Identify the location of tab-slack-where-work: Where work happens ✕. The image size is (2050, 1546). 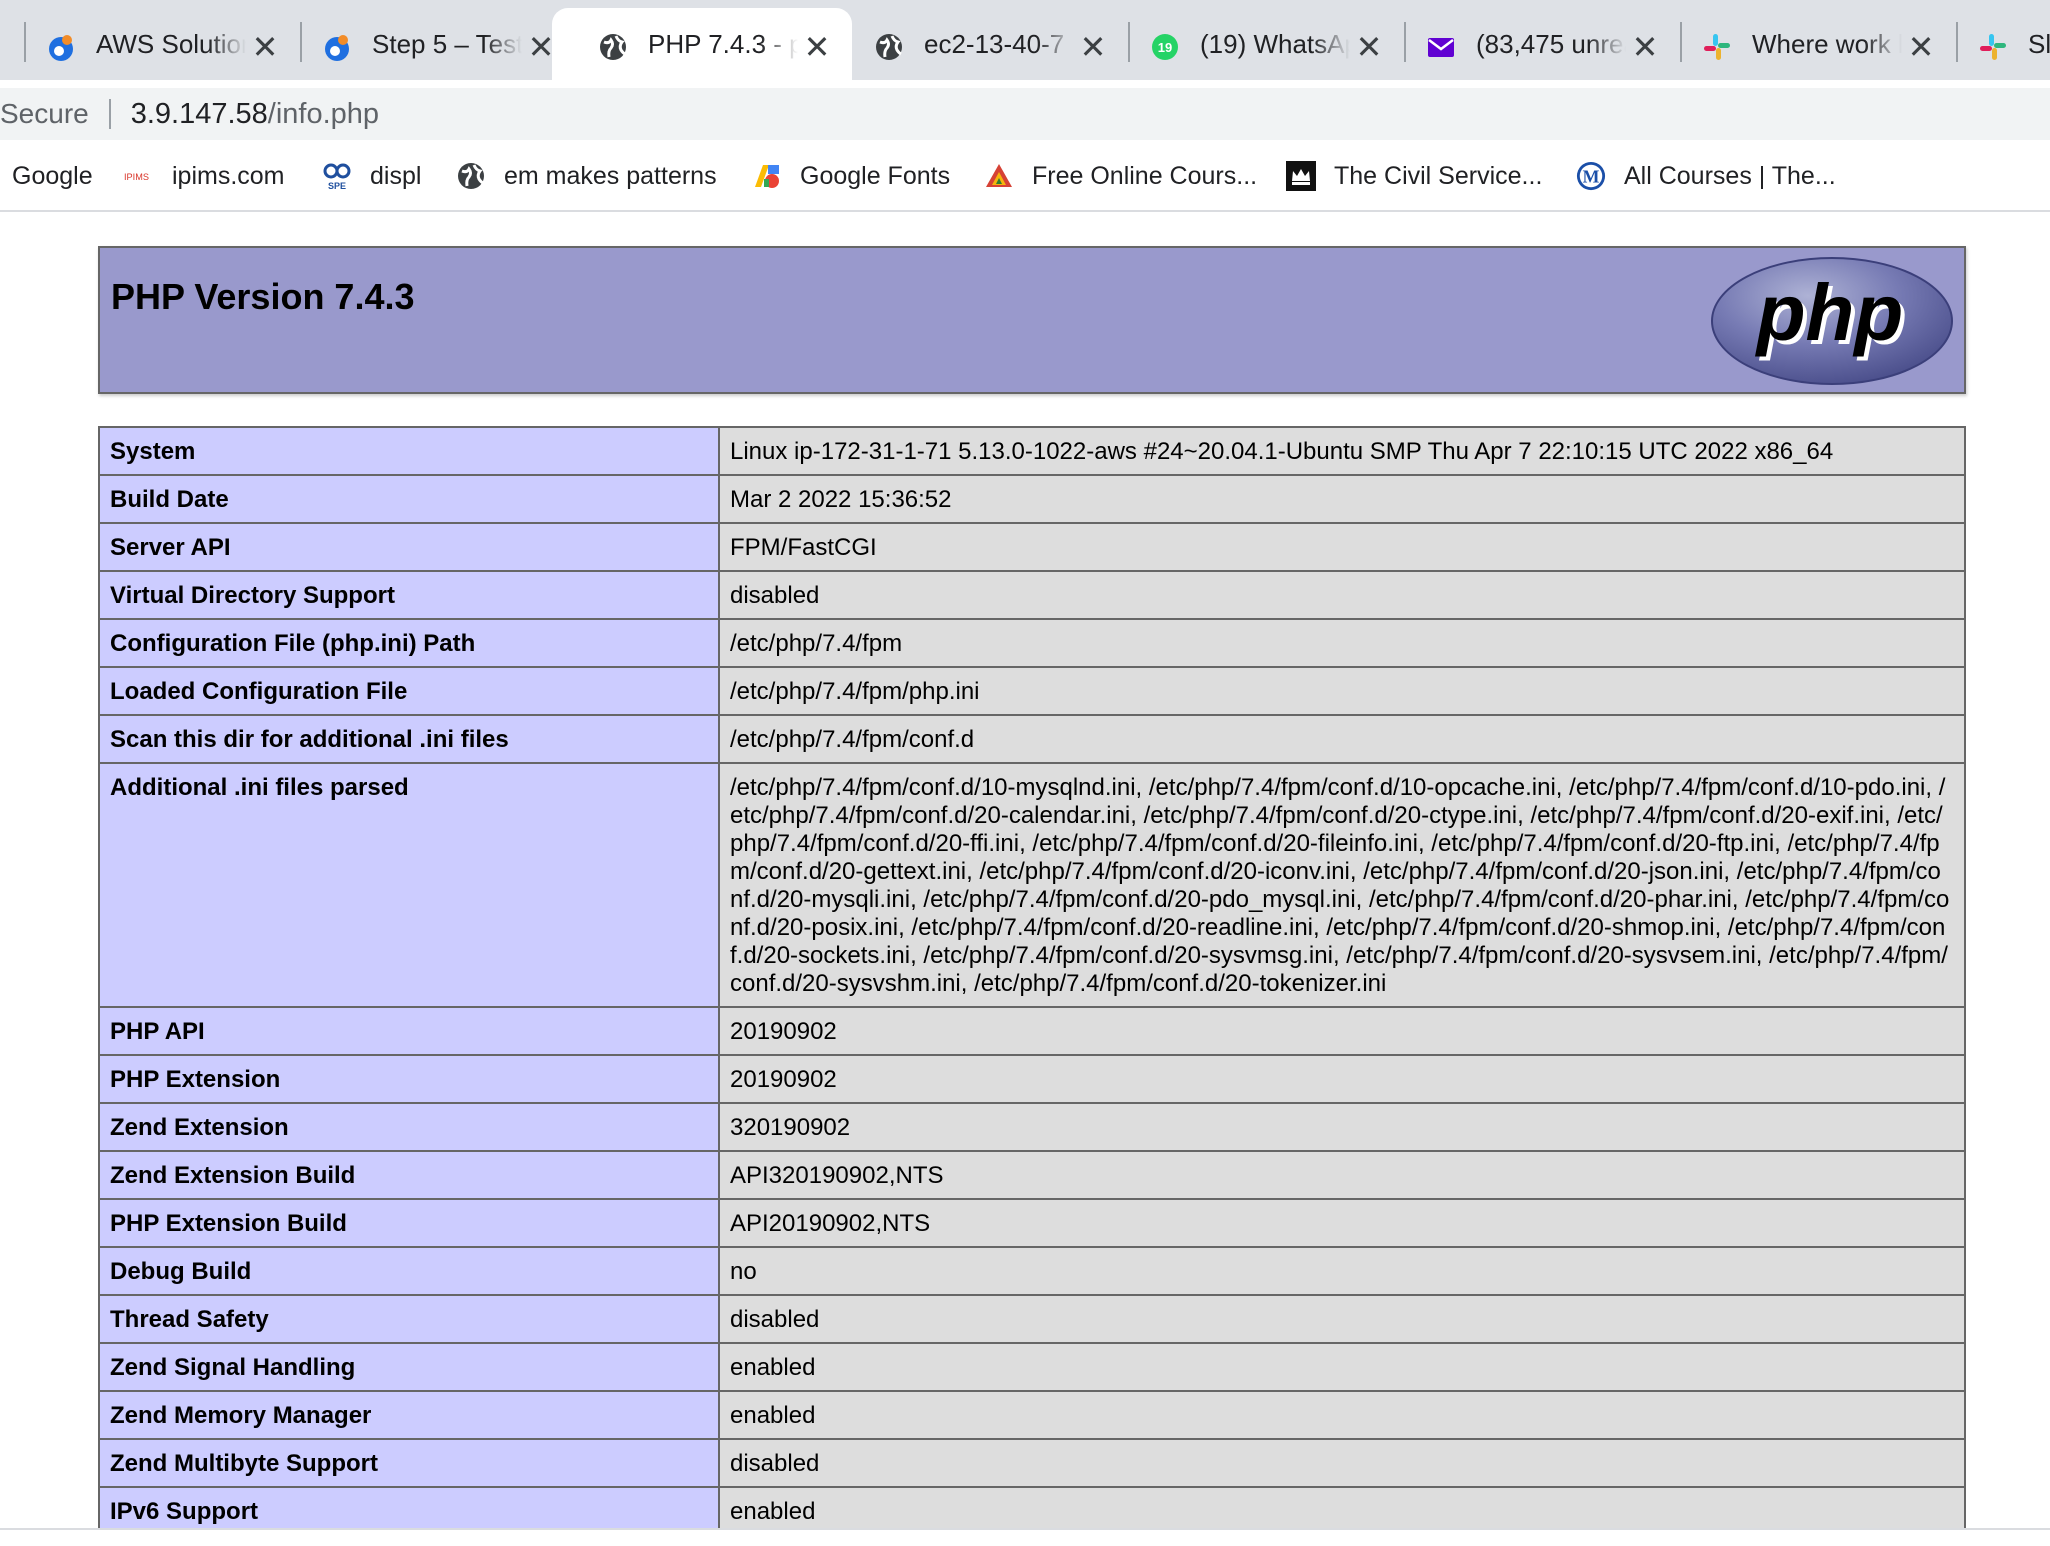
(1806, 44).